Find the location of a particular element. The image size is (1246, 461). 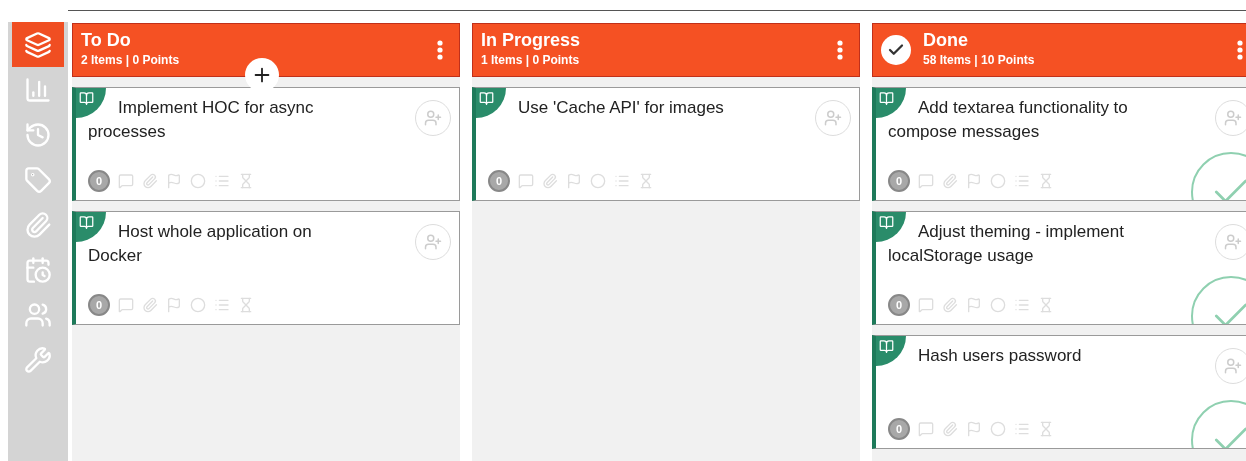

task-card: Hash users password 0 is located at coordinates (1059, 392).